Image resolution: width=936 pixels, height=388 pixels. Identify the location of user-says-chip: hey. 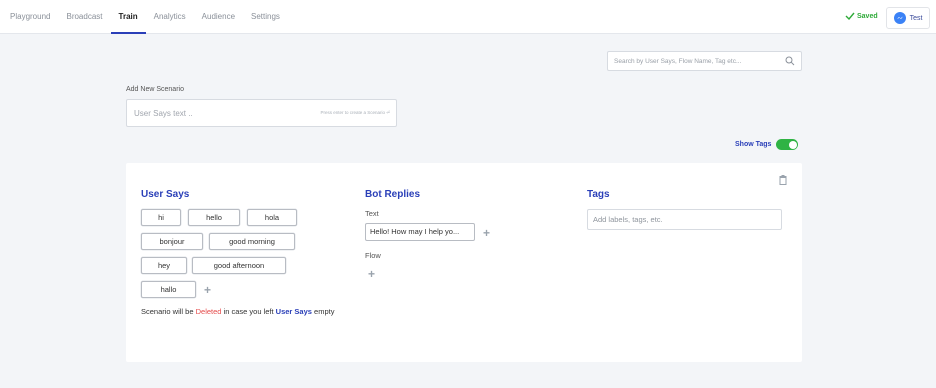
(164, 265).